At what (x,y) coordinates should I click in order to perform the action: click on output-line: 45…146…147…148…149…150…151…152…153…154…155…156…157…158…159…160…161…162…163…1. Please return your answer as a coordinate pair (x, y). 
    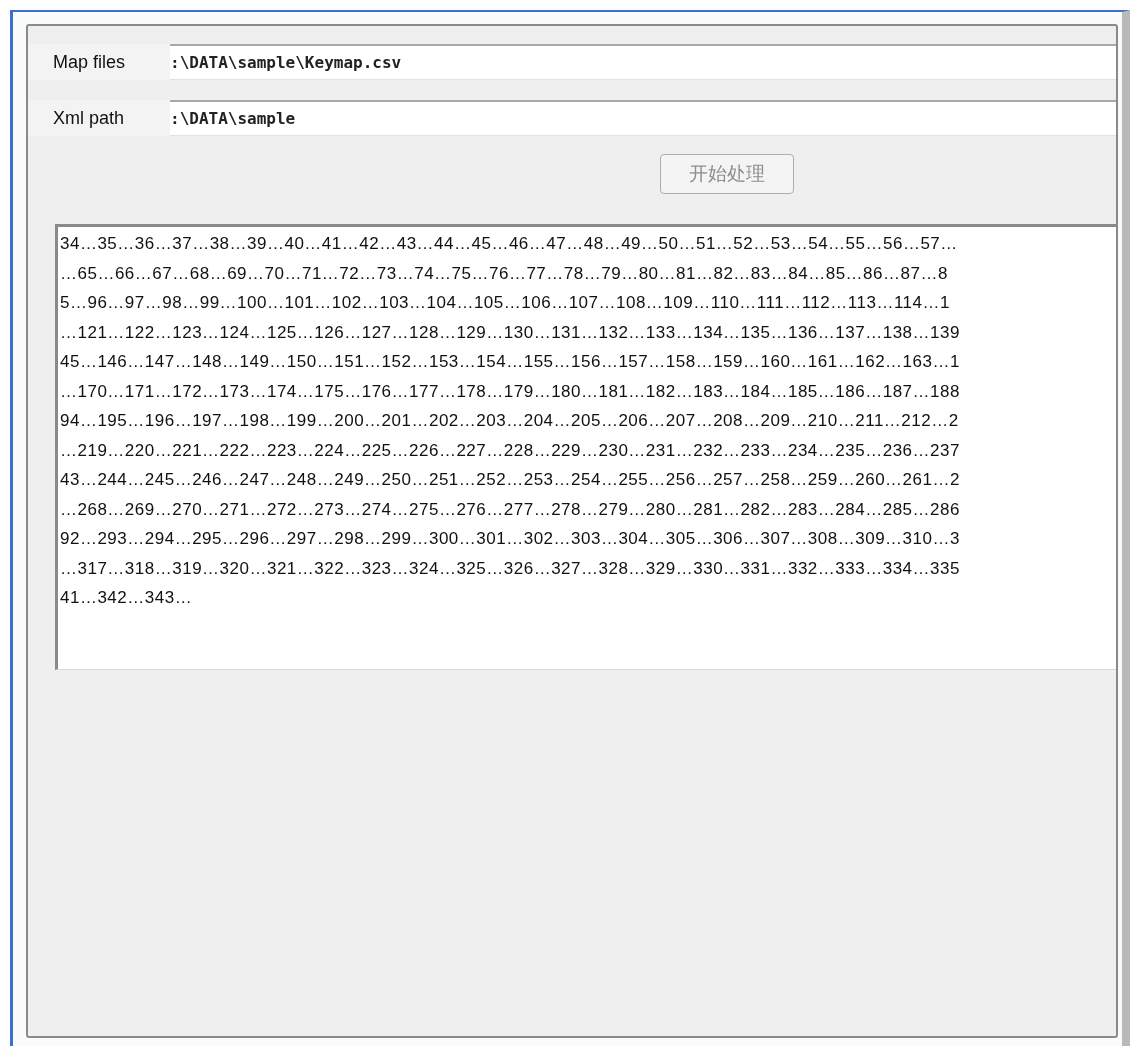
    Looking at the image, I should click on (510, 362).